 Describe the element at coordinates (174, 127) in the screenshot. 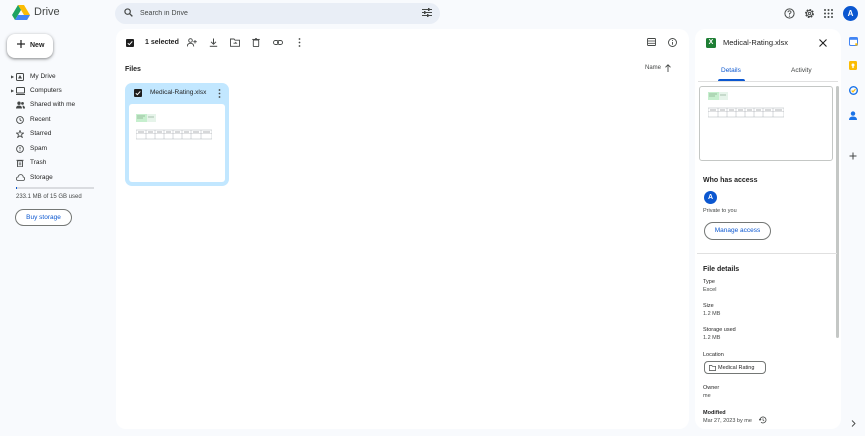

I see `spreadsheet-thumbnail-image` at that location.